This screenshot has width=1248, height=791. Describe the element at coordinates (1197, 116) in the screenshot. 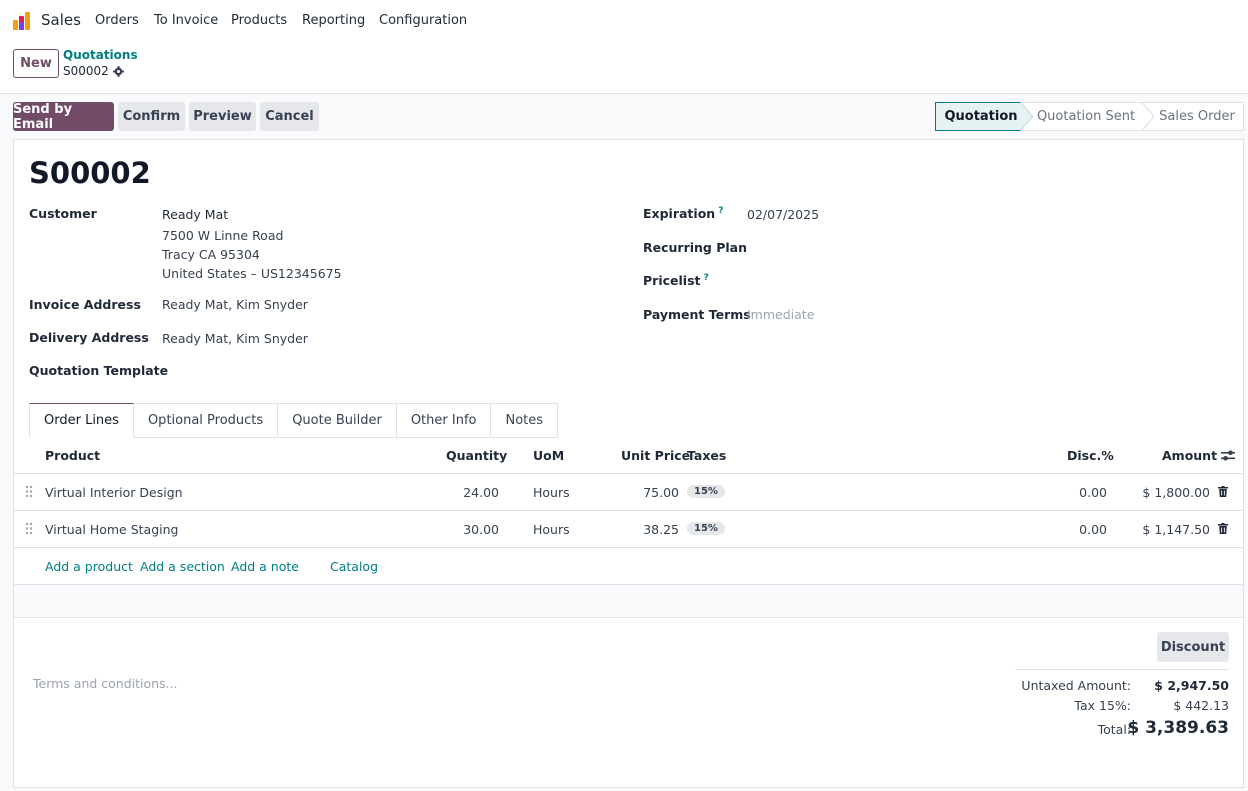

I see `status-sales-order: Sales Order` at that location.